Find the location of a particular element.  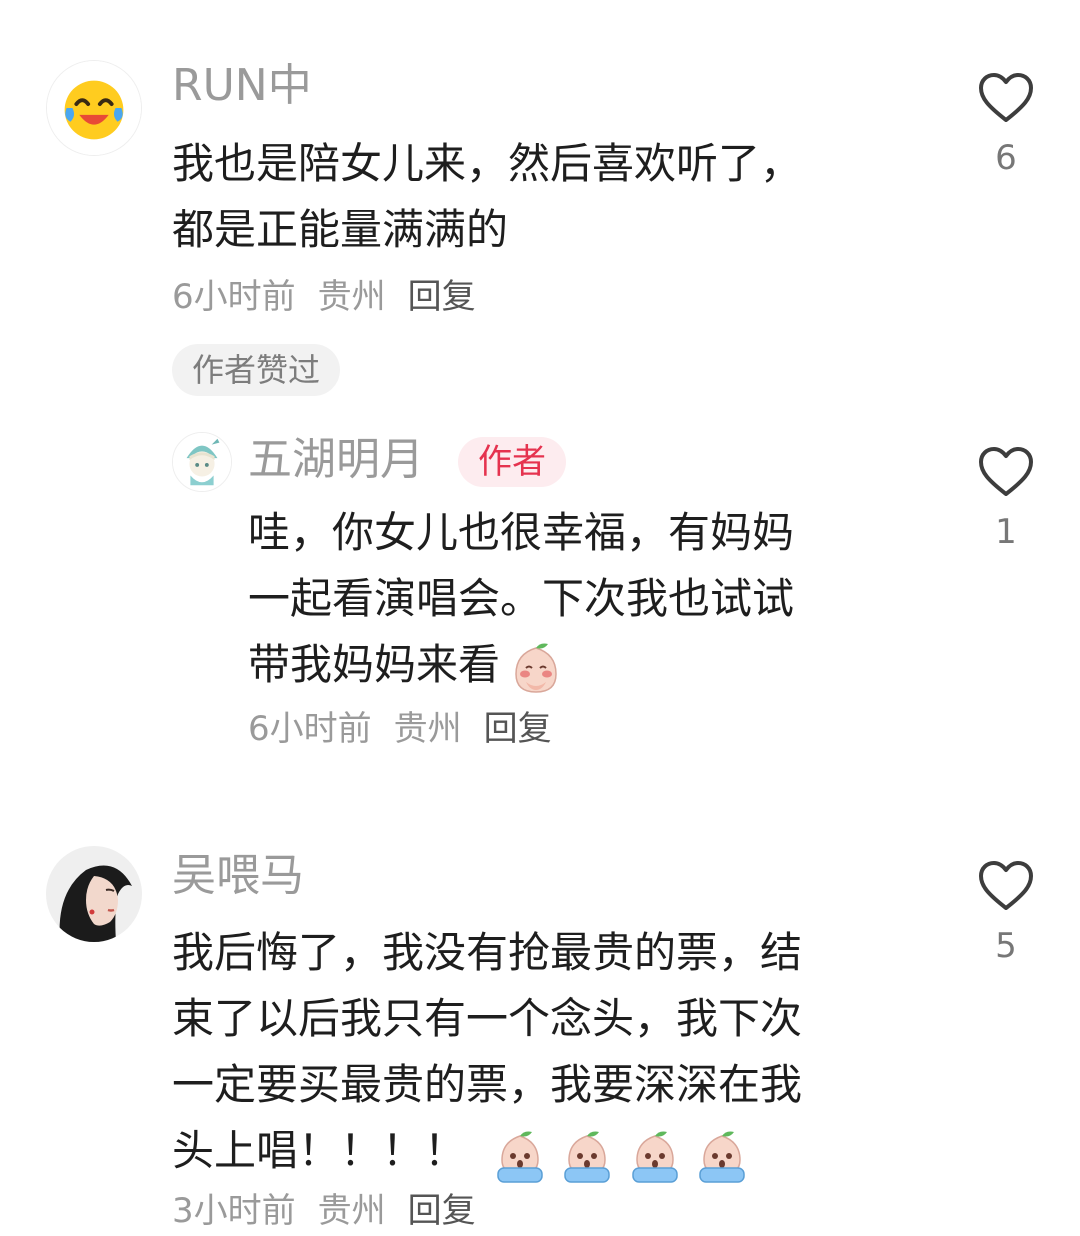

comment-meta: 3小时前 贵州 回复 is located at coordinates (335, 1211).